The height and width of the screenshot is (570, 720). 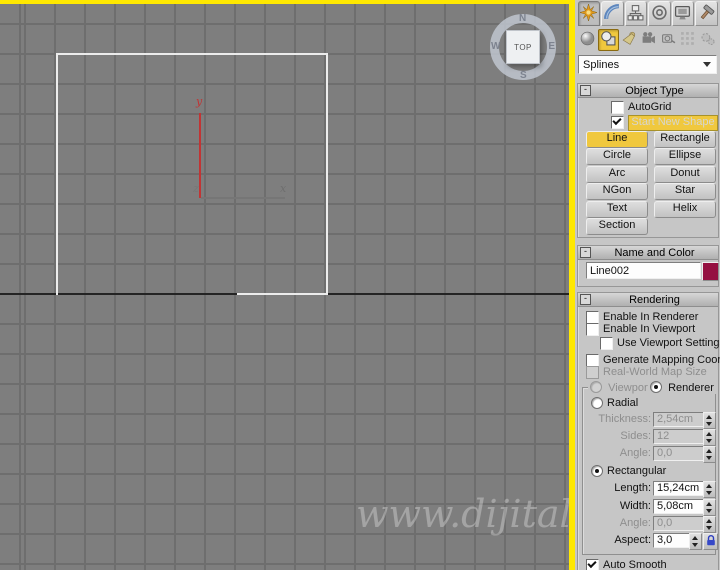 What do you see at coordinates (643, 270) in the screenshot?
I see `object-name-input` at bounding box center [643, 270].